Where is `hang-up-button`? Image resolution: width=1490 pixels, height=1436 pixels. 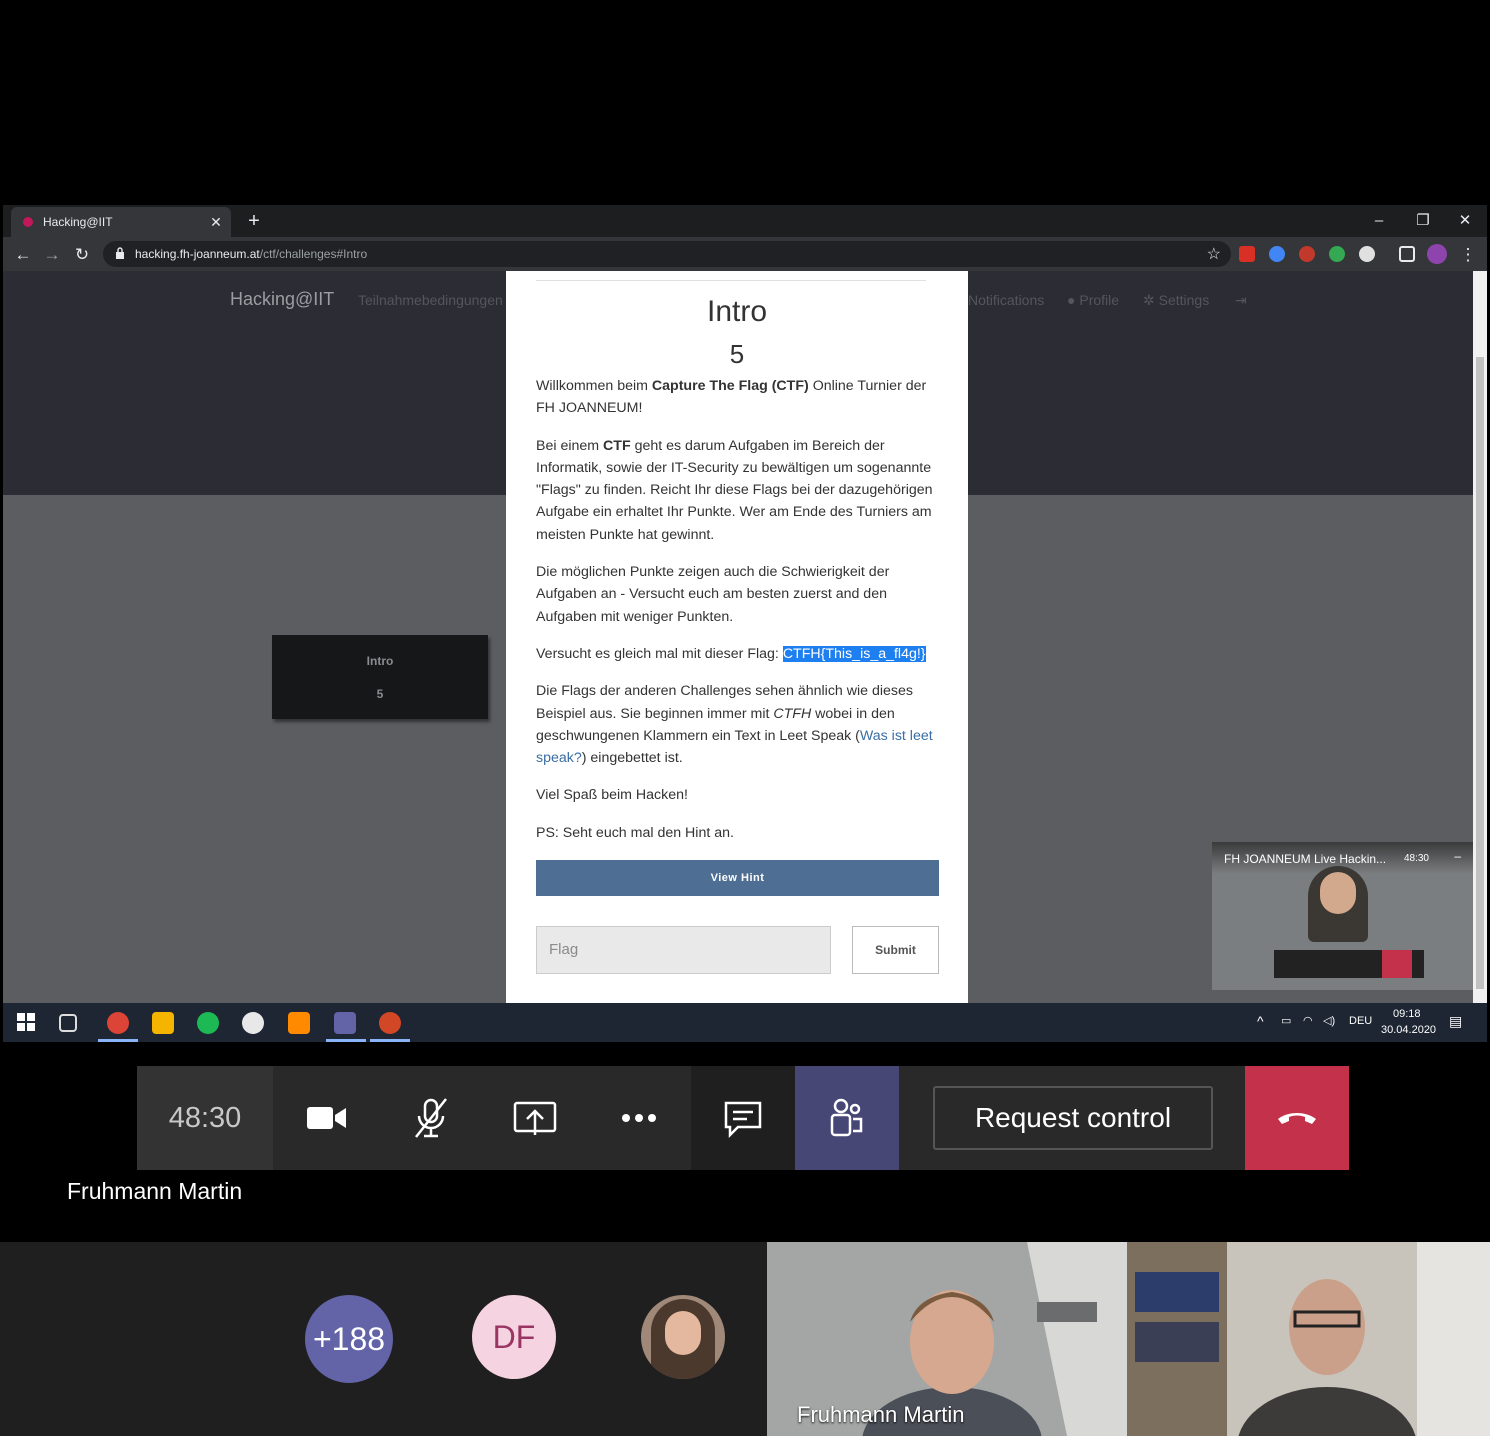
hang-up-button is located at coordinates (1297, 1118).